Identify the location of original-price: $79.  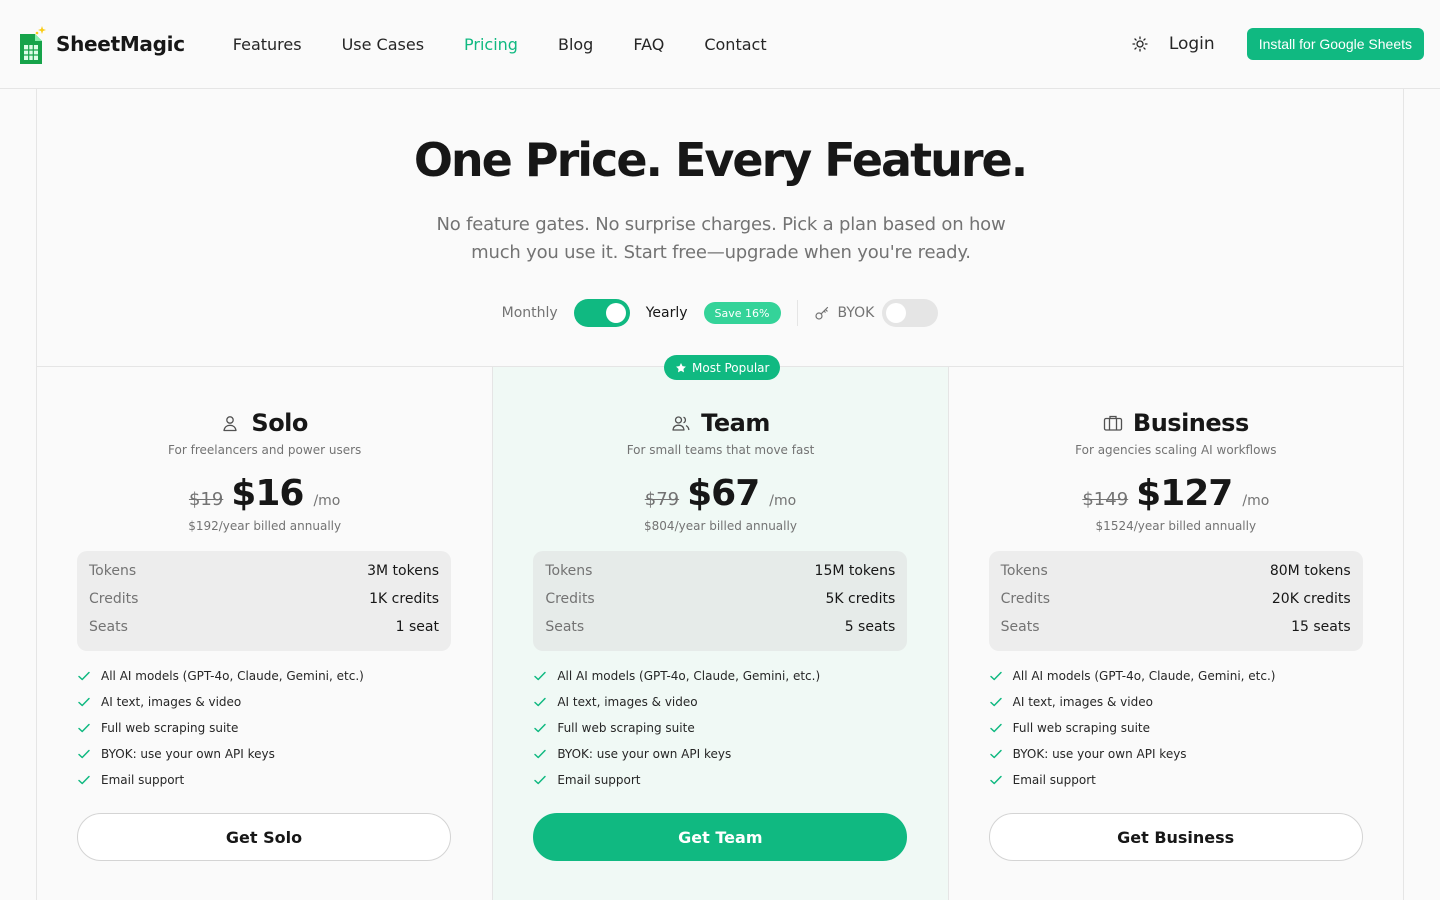
(662, 499).